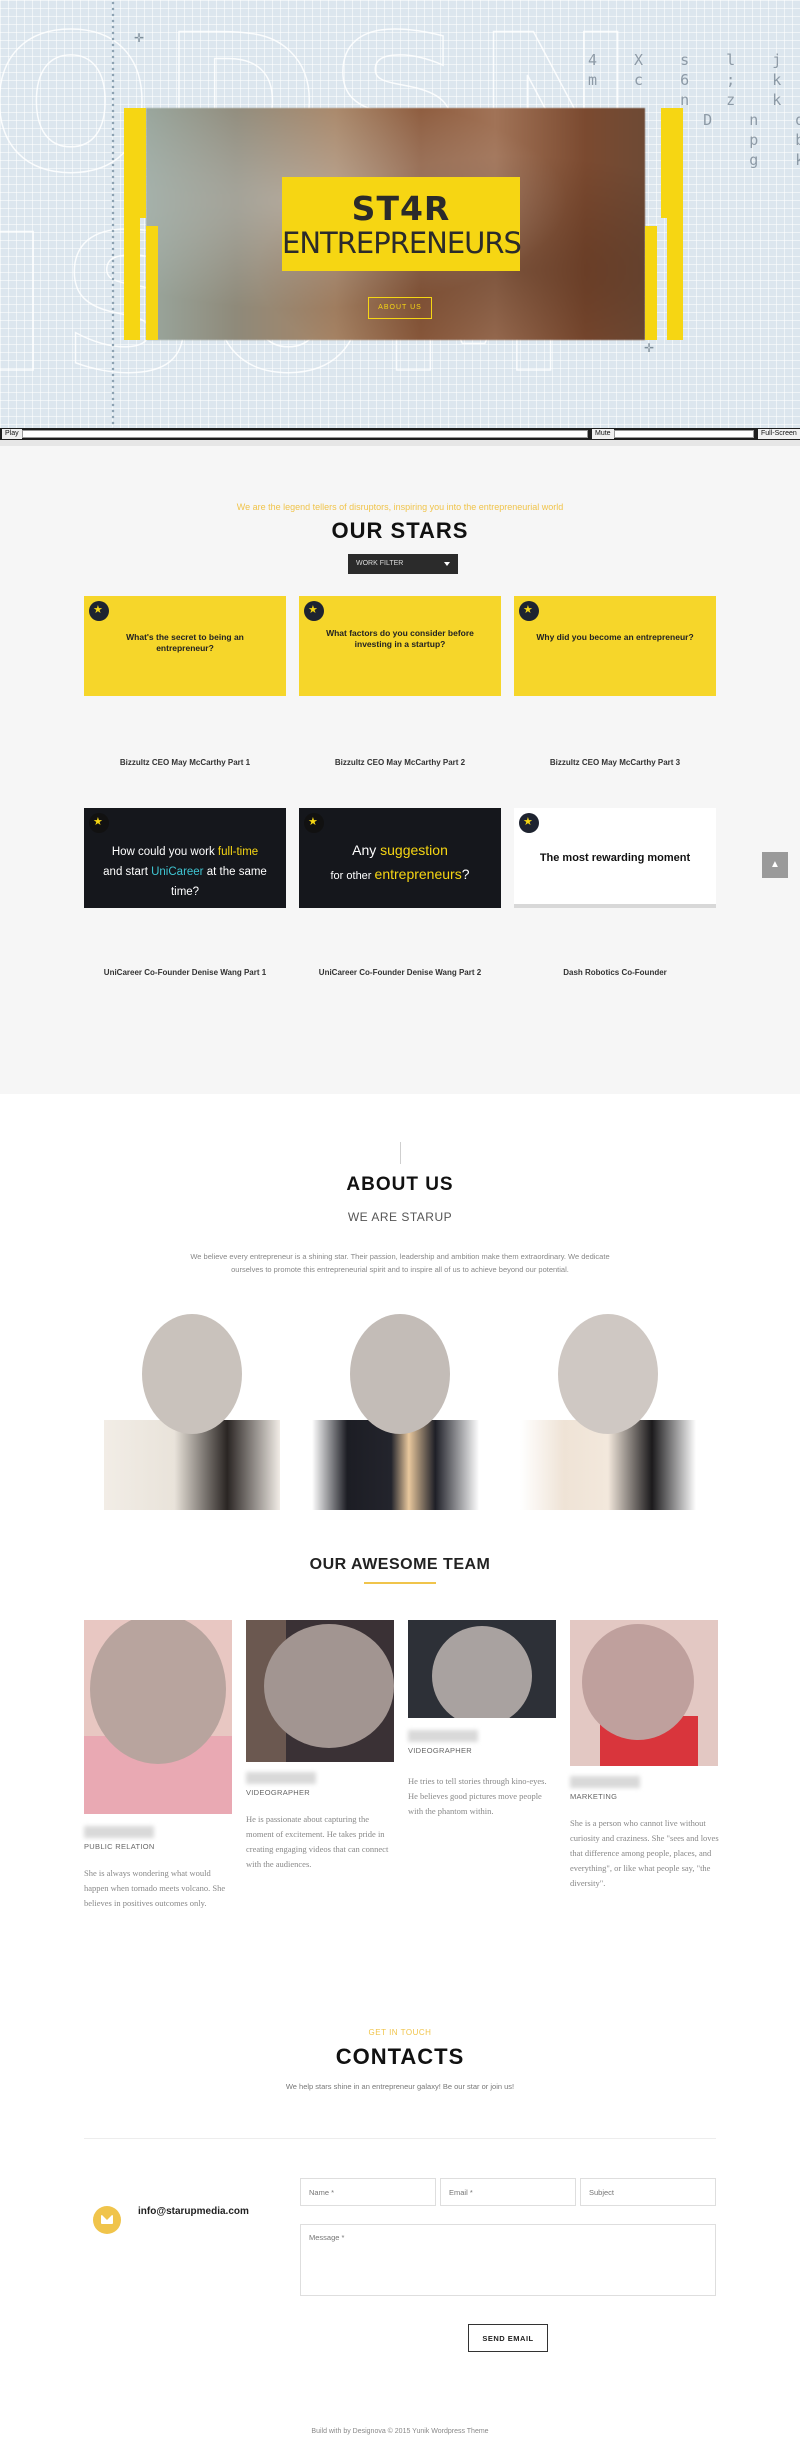 The image size is (800, 2464). I want to click on scroll-to-top-button: ▲, so click(775, 865).